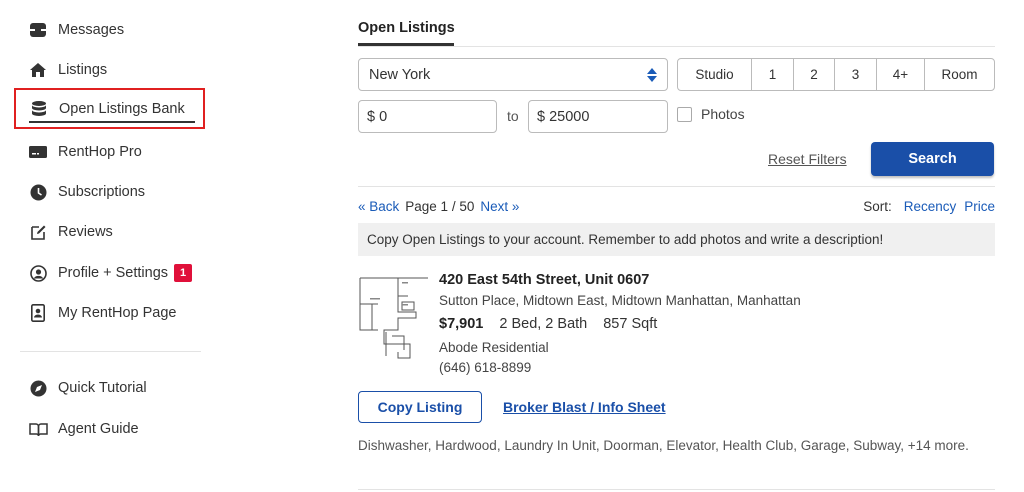 The image size is (1024, 492). What do you see at coordinates (102, 388) in the screenshot?
I see `sidebar-item-label: Quick Tutorial` at bounding box center [102, 388].